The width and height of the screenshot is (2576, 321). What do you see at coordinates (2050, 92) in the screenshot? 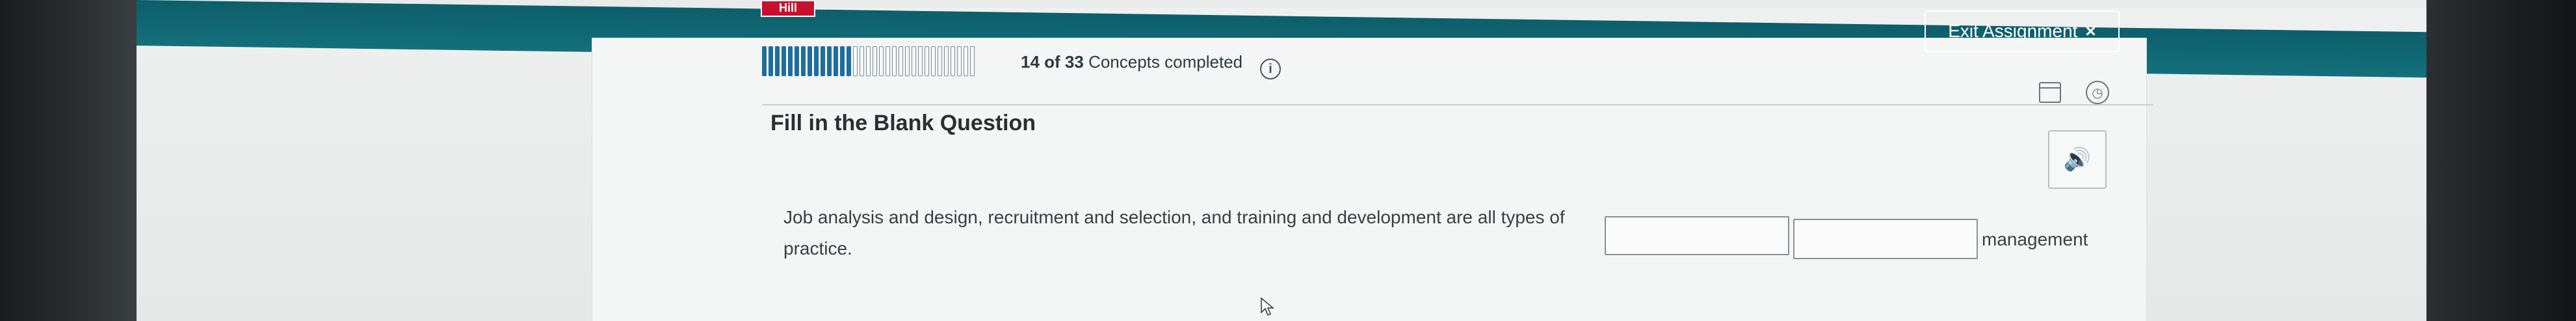
I see `calendar-icon` at bounding box center [2050, 92].